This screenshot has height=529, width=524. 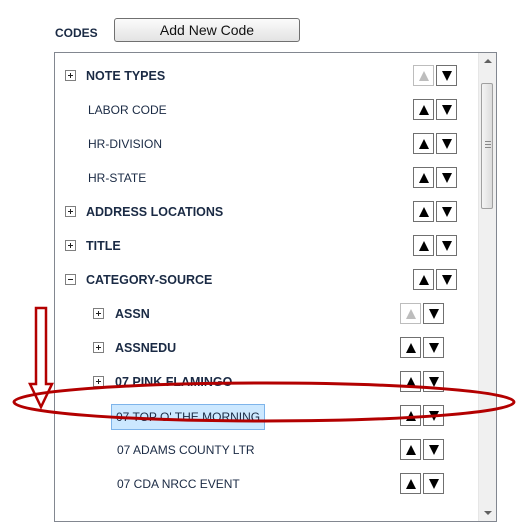 I want to click on scroll-up-button, so click(x=487, y=61).